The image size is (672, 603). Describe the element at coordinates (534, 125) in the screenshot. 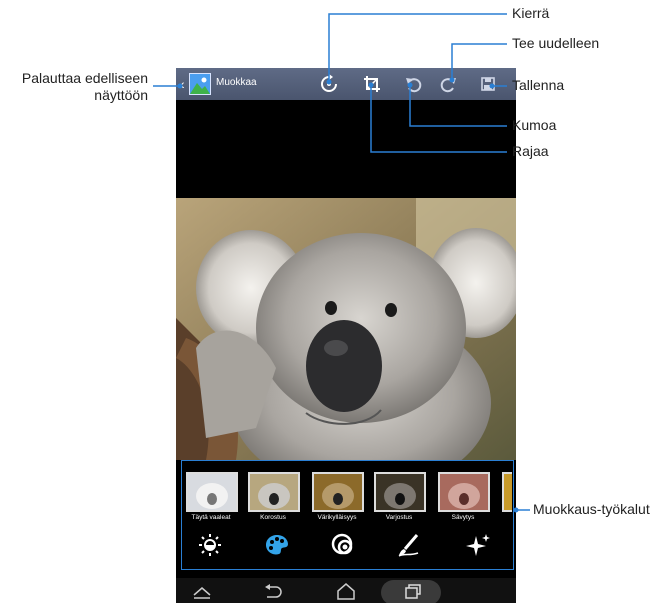

I see `callout-undo: Kumoa` at that location.